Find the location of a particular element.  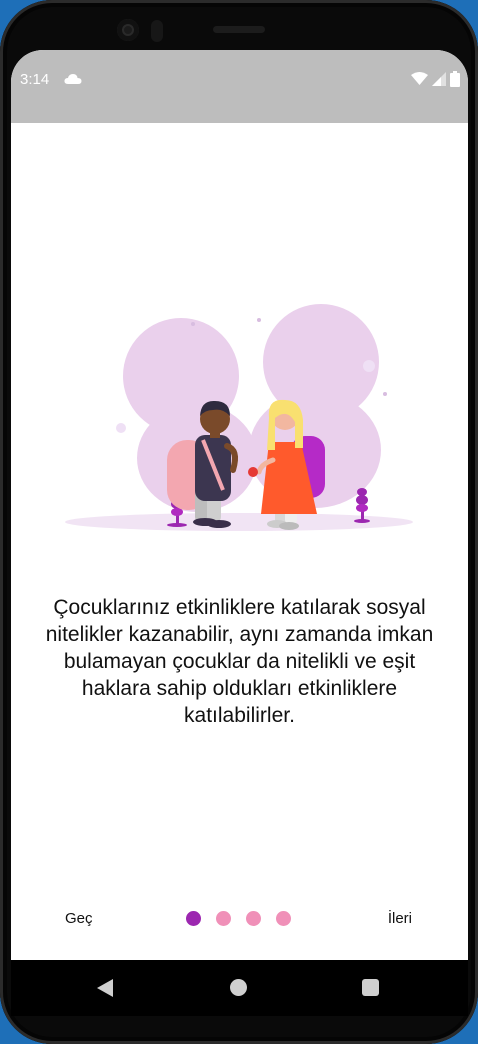

status-icons is located at coordinates (435, 81).